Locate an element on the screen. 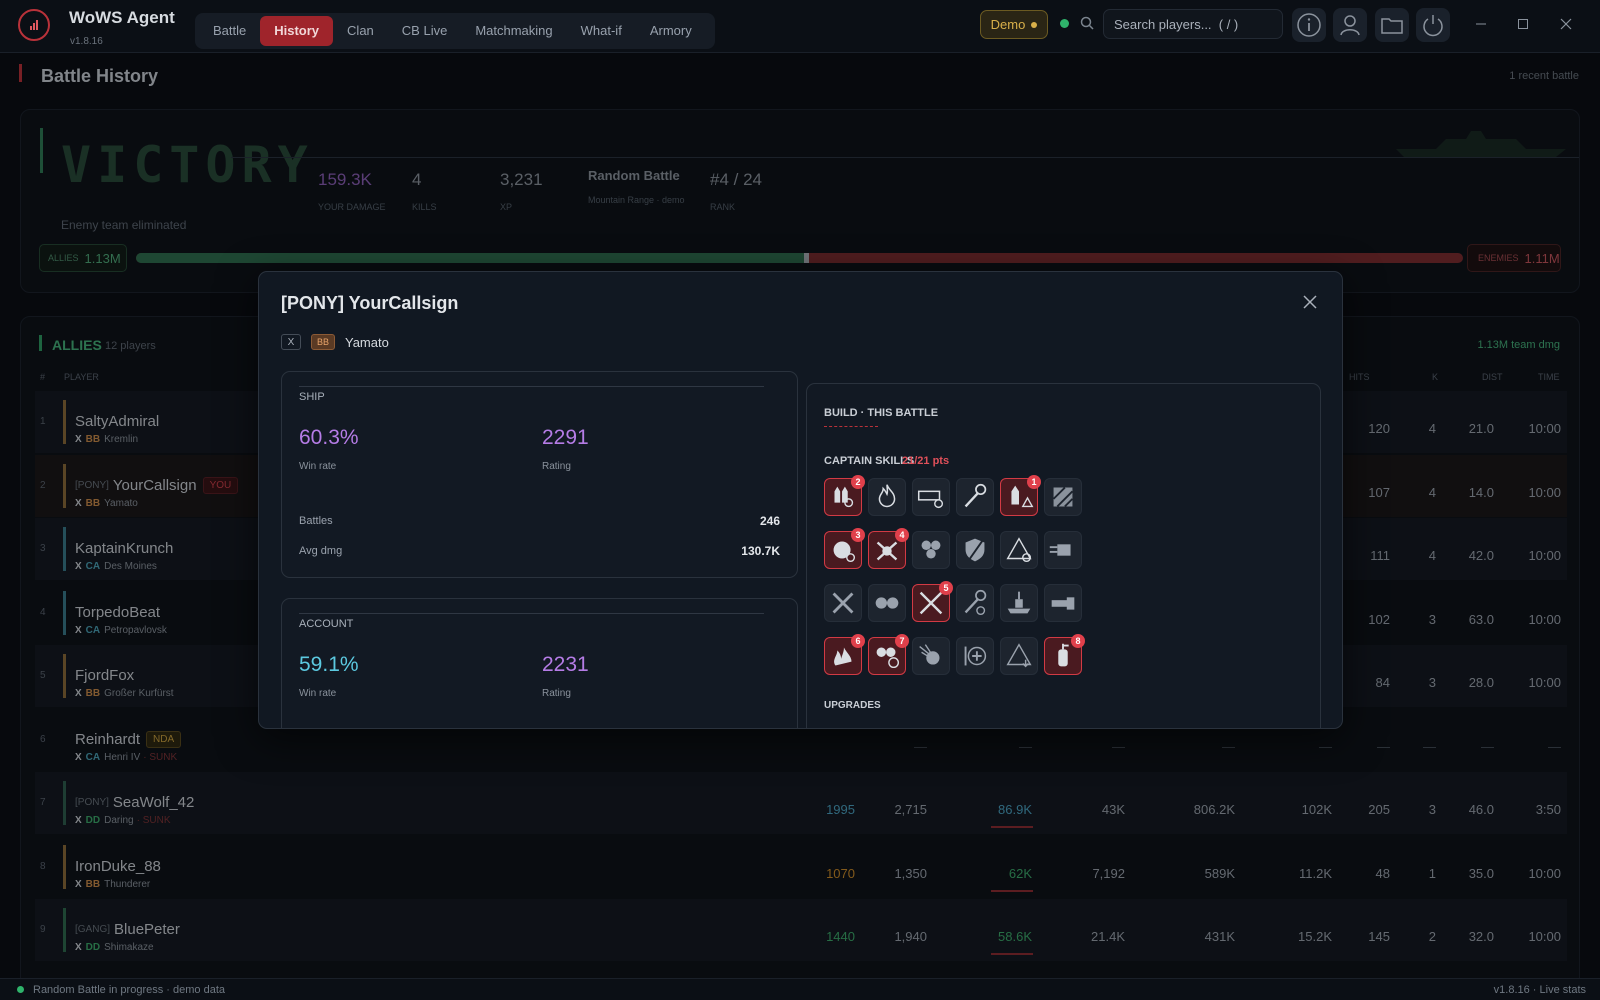 Image resolution: width=1600 pixels, height=1000 pixels. avgdmg-value: 130.7K is located at coordinates (760, 551).